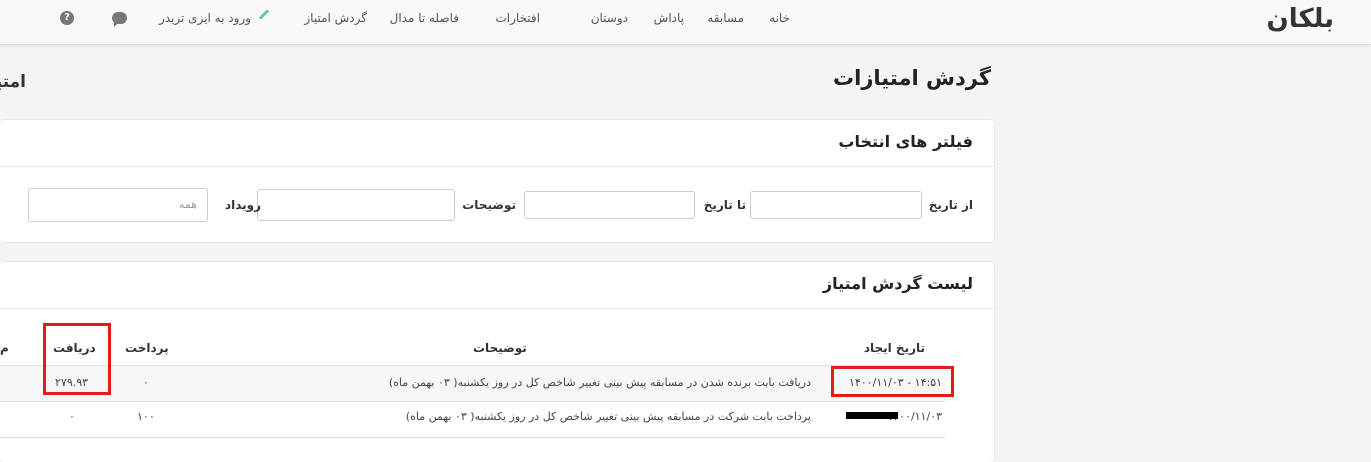 The image size is (1371, 462). What do you see at coordinates (72, 416) in the screenshot?
I see `cell-received: ۰` at bounding box center [72, 416].